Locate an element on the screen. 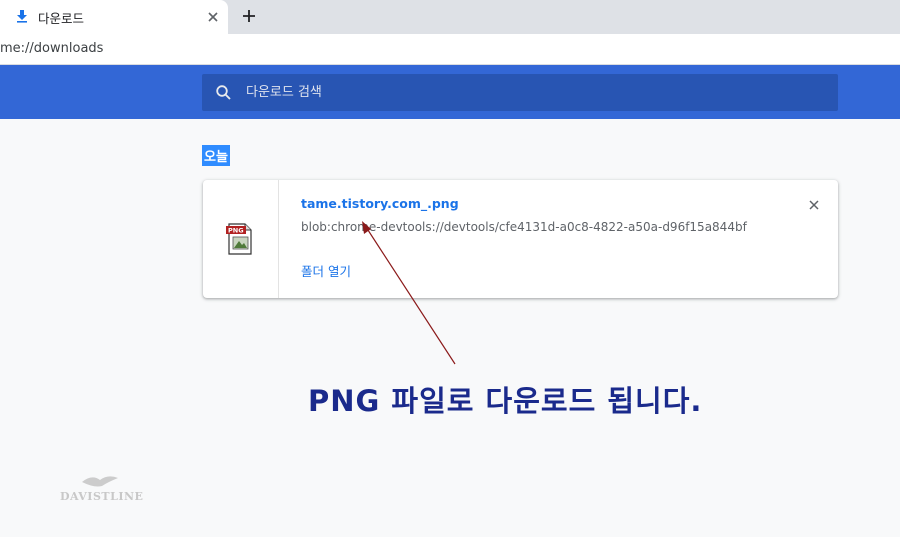  downloads-header is located at coordinates (450, 92).